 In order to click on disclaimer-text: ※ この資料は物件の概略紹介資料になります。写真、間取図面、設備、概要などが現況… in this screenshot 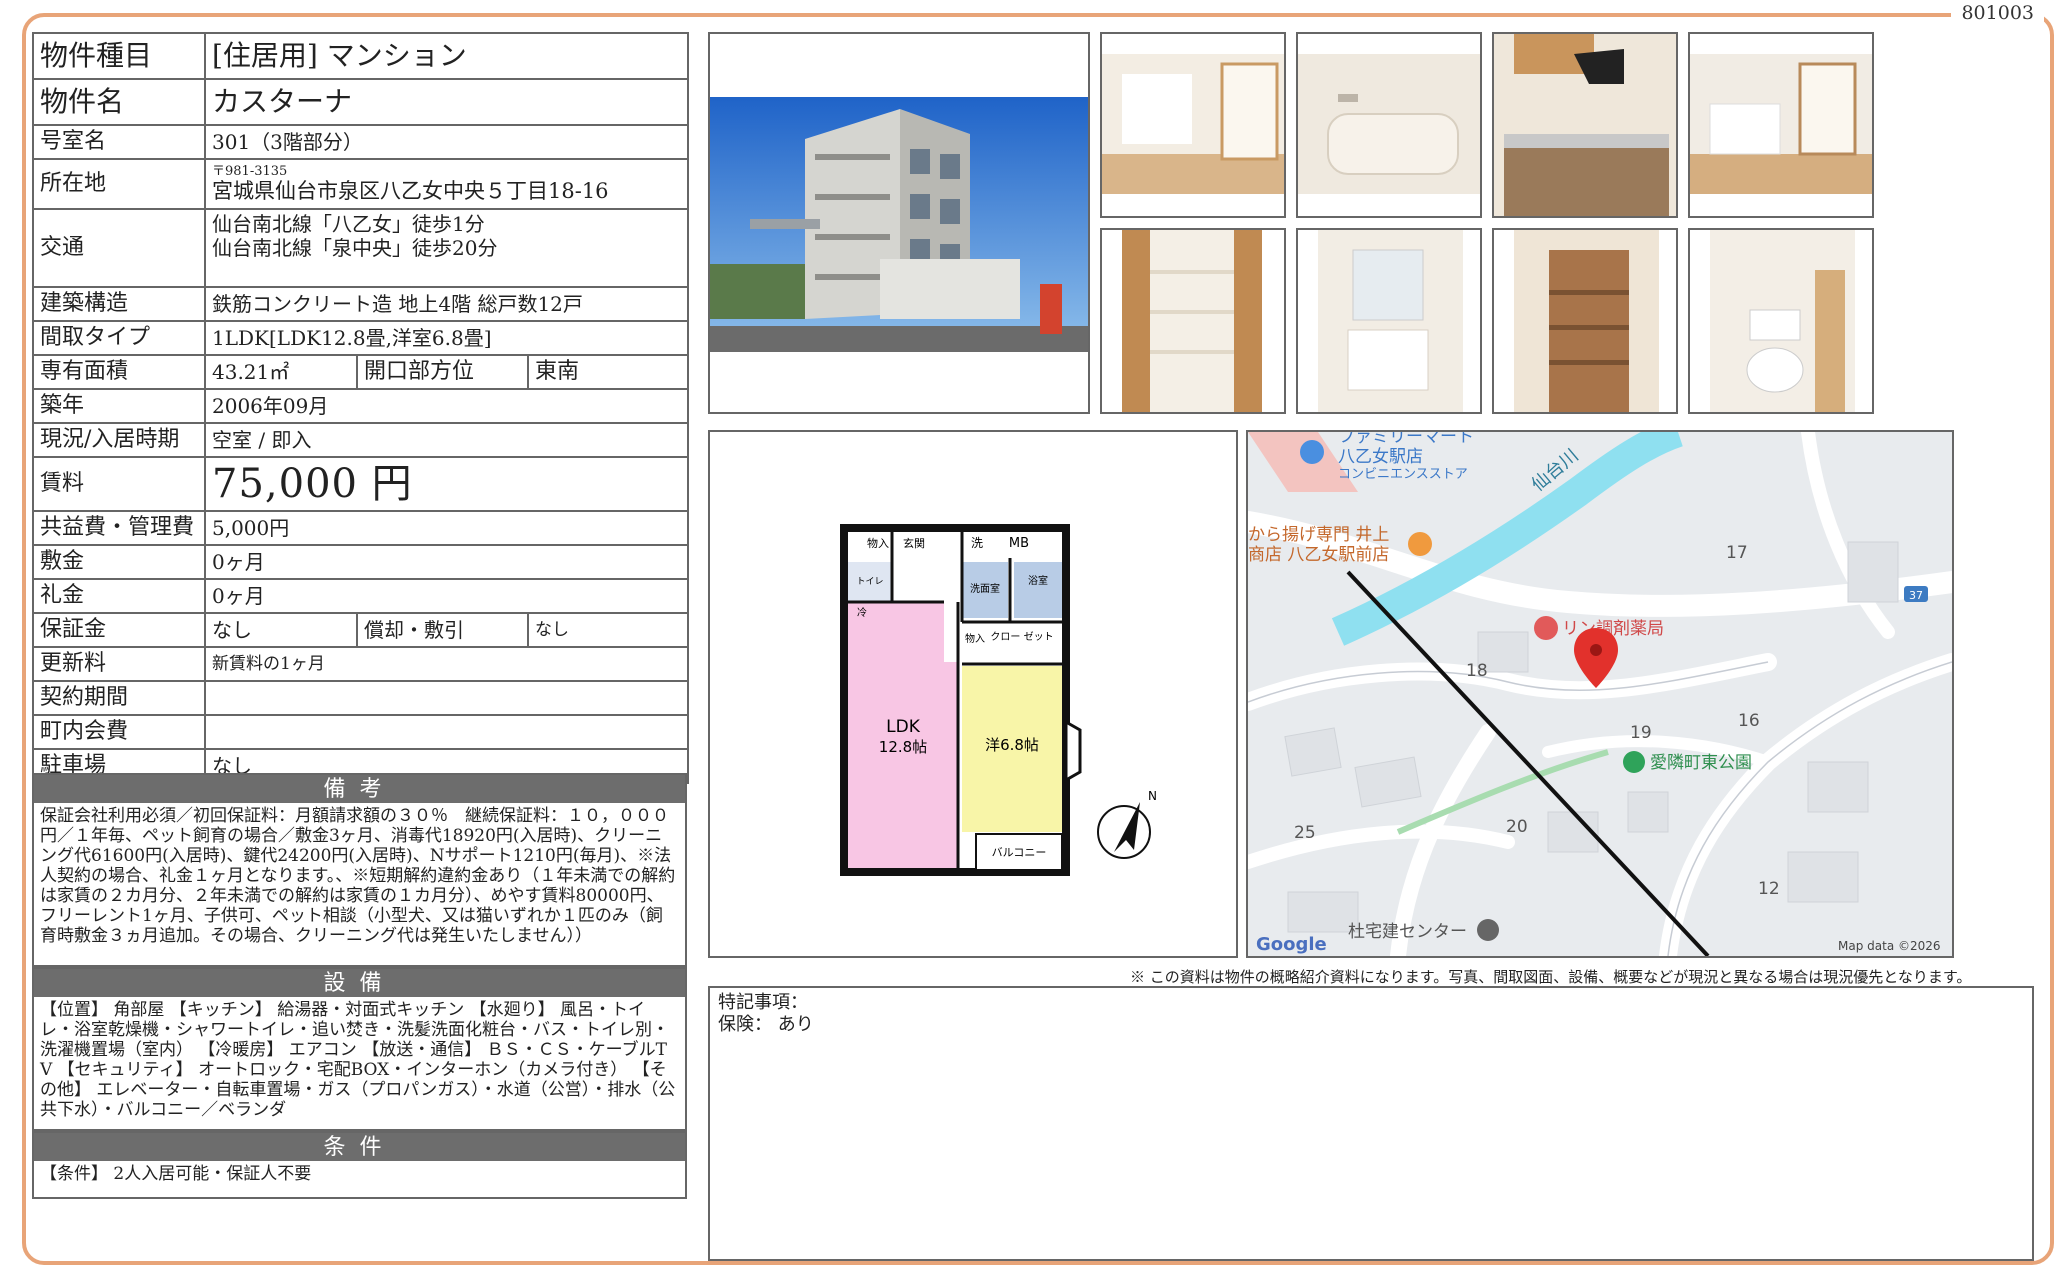, I will do `click(1551, 977)`.